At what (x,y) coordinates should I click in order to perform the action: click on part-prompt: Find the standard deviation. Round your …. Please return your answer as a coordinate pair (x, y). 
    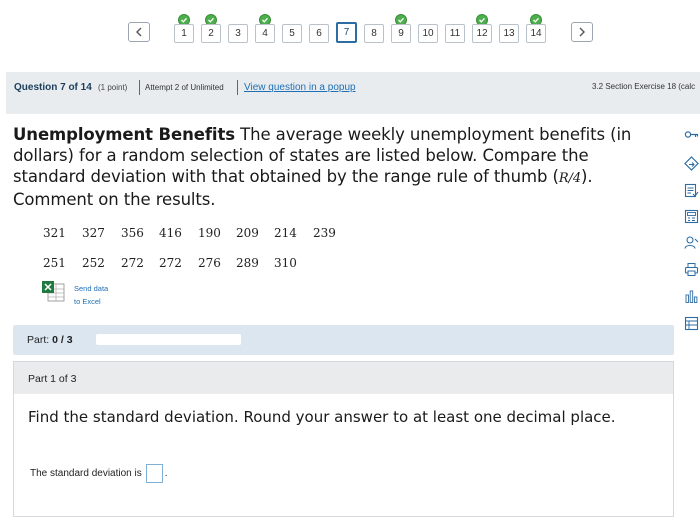
    Looking at the image, I should click on (322, 417).